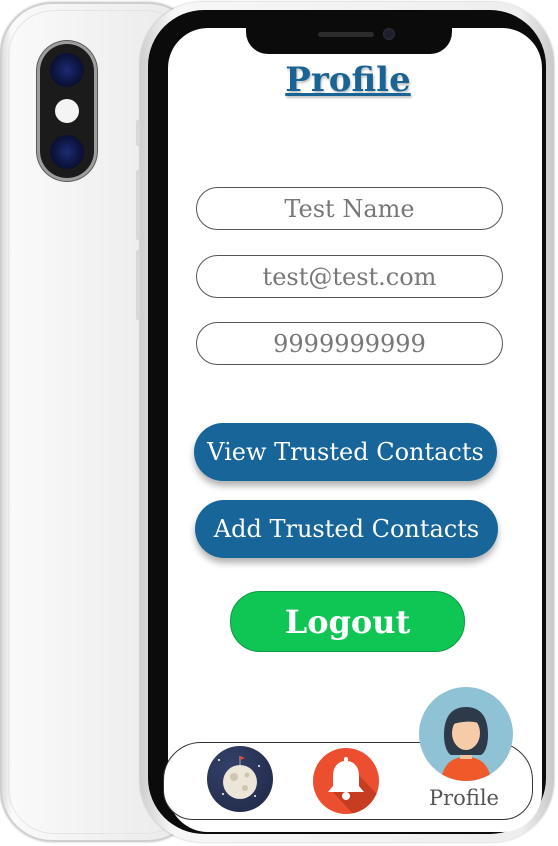  Describe the element at coordinates (349, 276) in the screenshot. I see `email-field` at that location.